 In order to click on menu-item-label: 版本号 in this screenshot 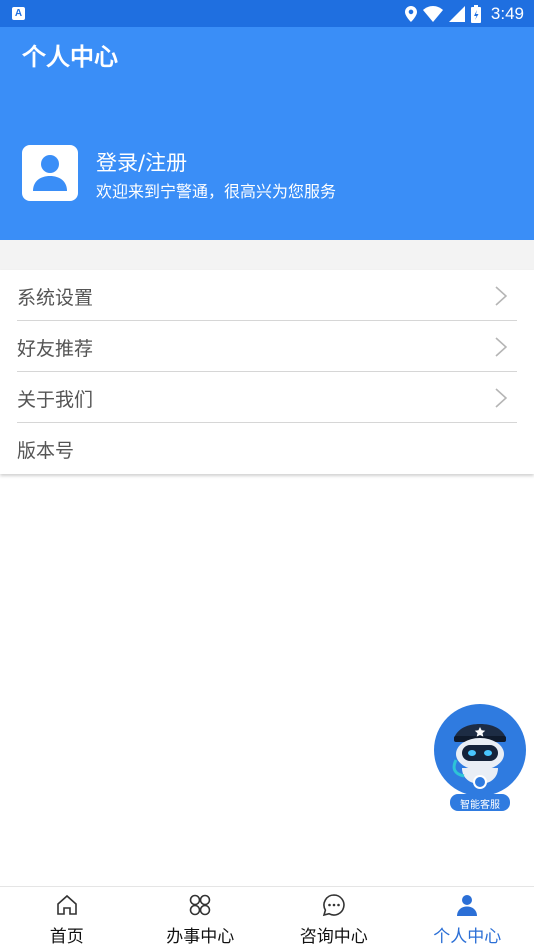, I will do `click(46, 451)`.